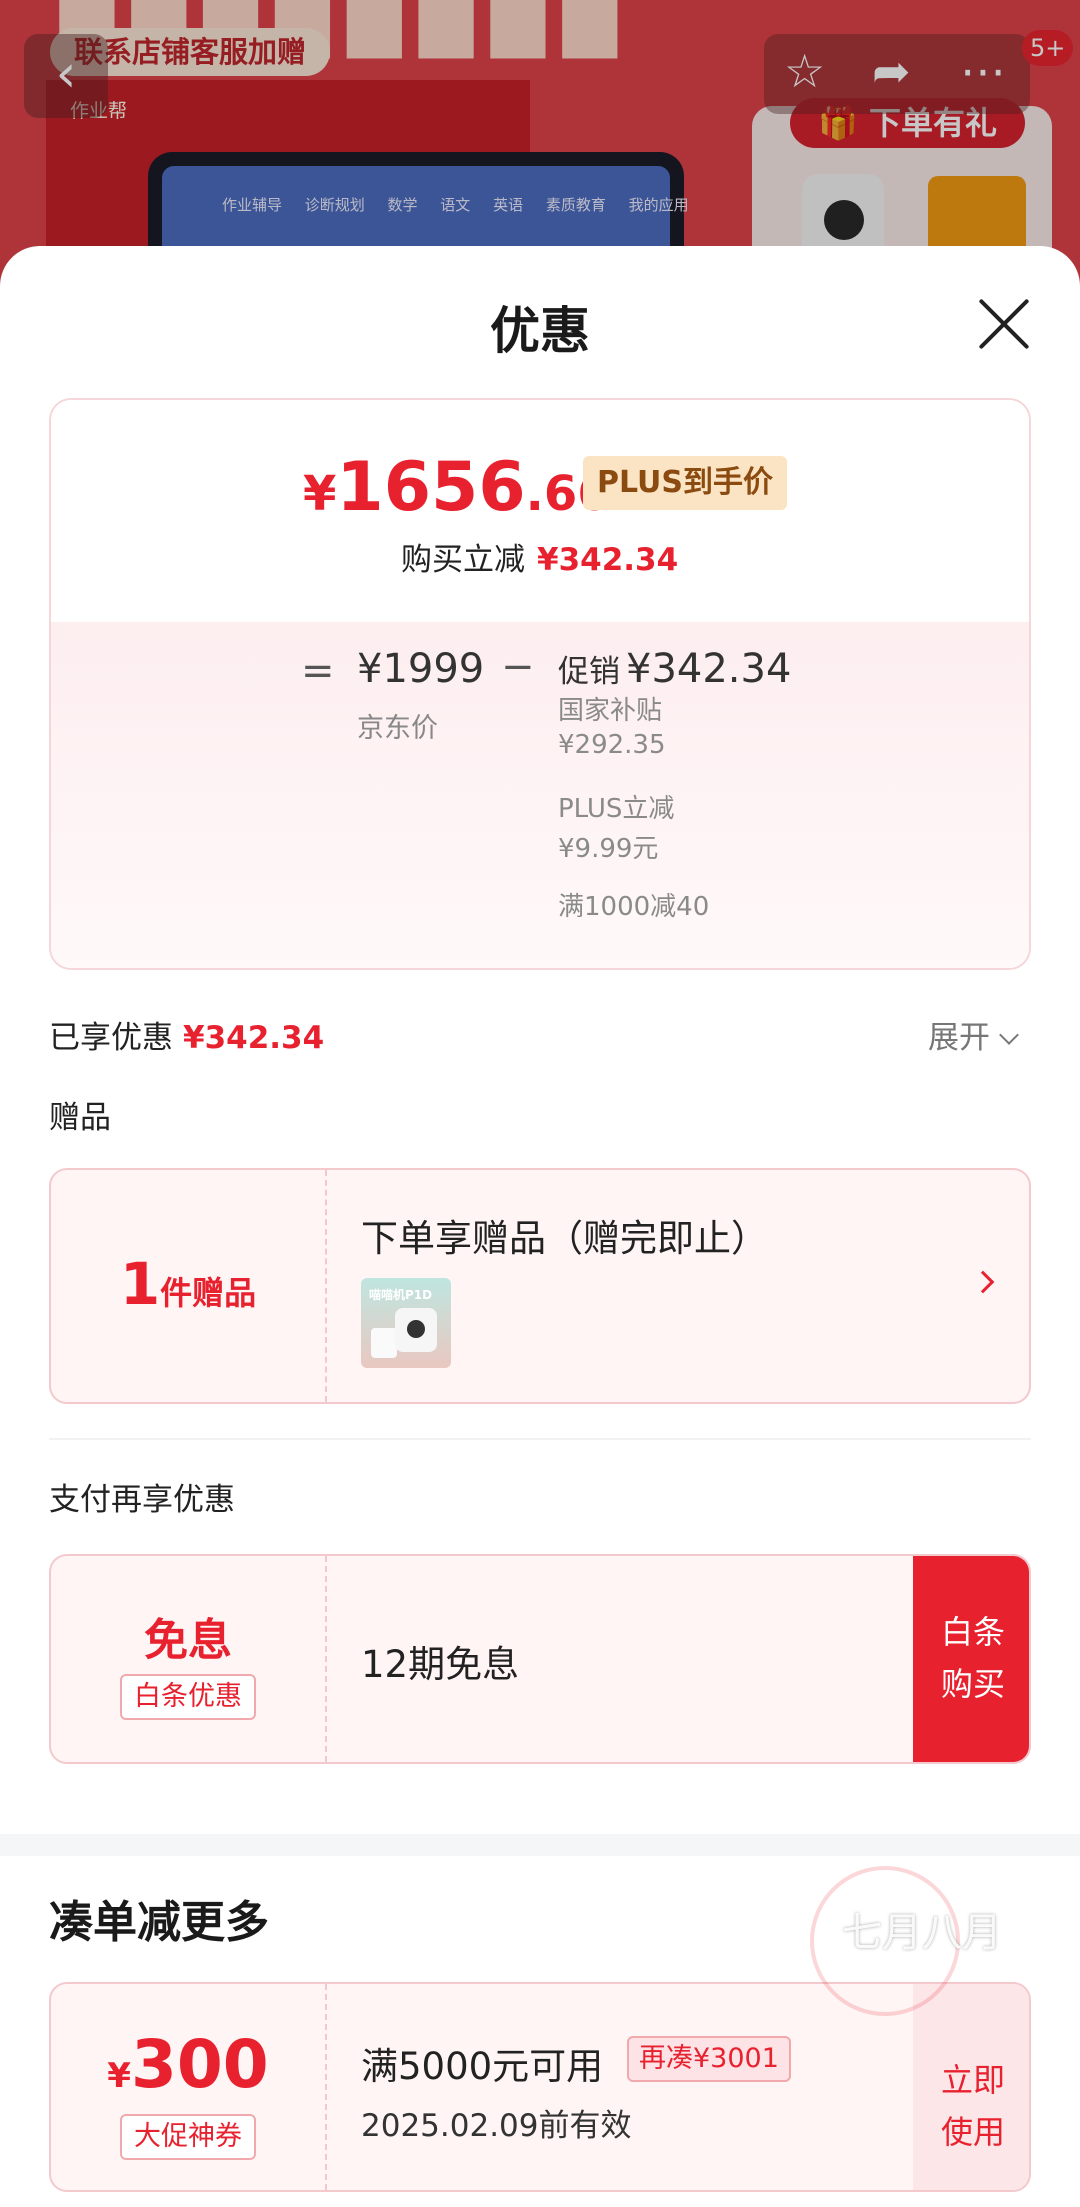  What do you see at coordinates (540, 1659) in the screenshot?
I see `interest-free-card: 免息 白条优惠 12期免息 白条 购买` at bounding box center [540, 1659].